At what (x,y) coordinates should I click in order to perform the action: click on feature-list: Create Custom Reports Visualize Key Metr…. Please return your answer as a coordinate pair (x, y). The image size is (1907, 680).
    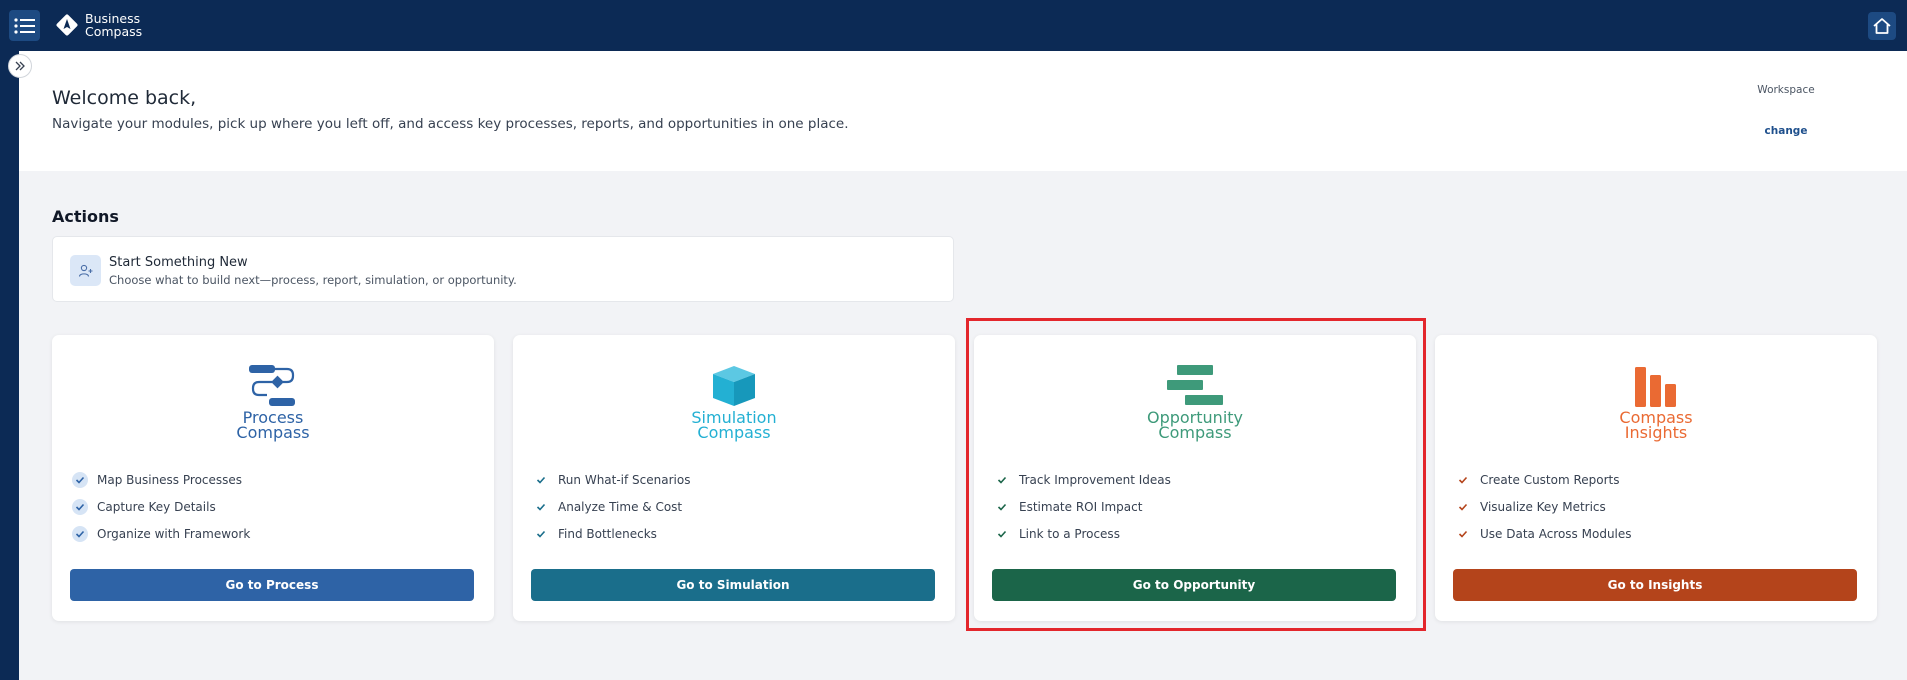
    Looking at the image, I should click on (1543, 506).